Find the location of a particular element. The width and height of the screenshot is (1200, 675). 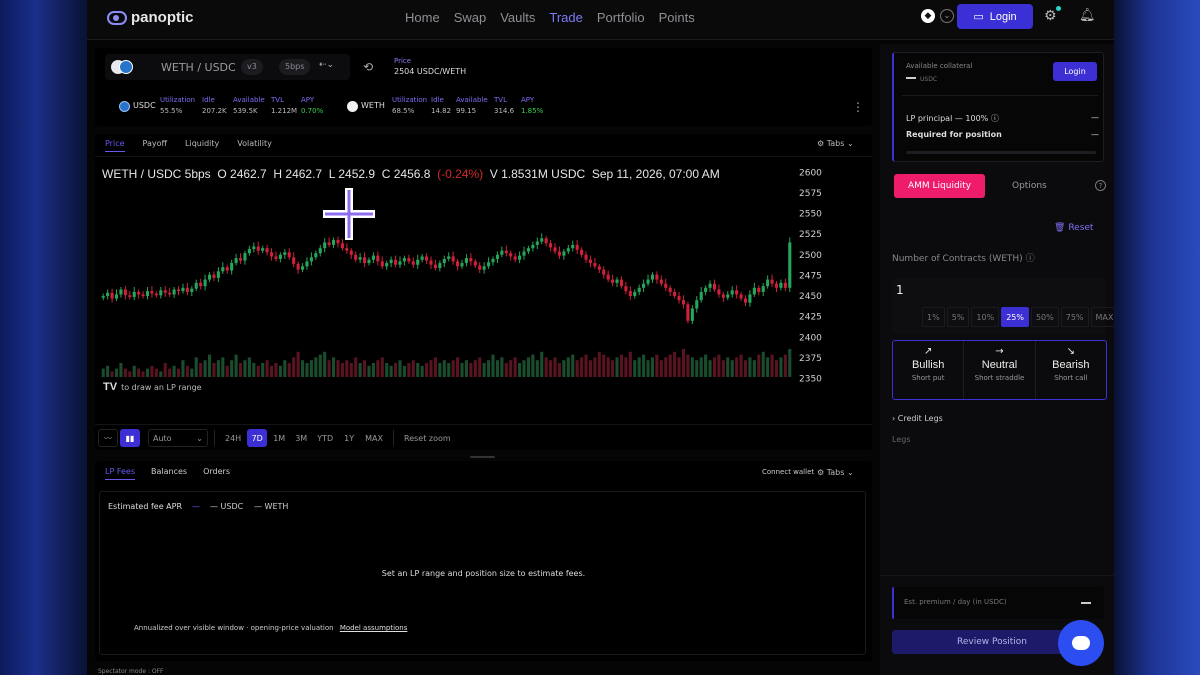

credit-legs-toggle: › Credit Legs is located at coordinates (917, 418).